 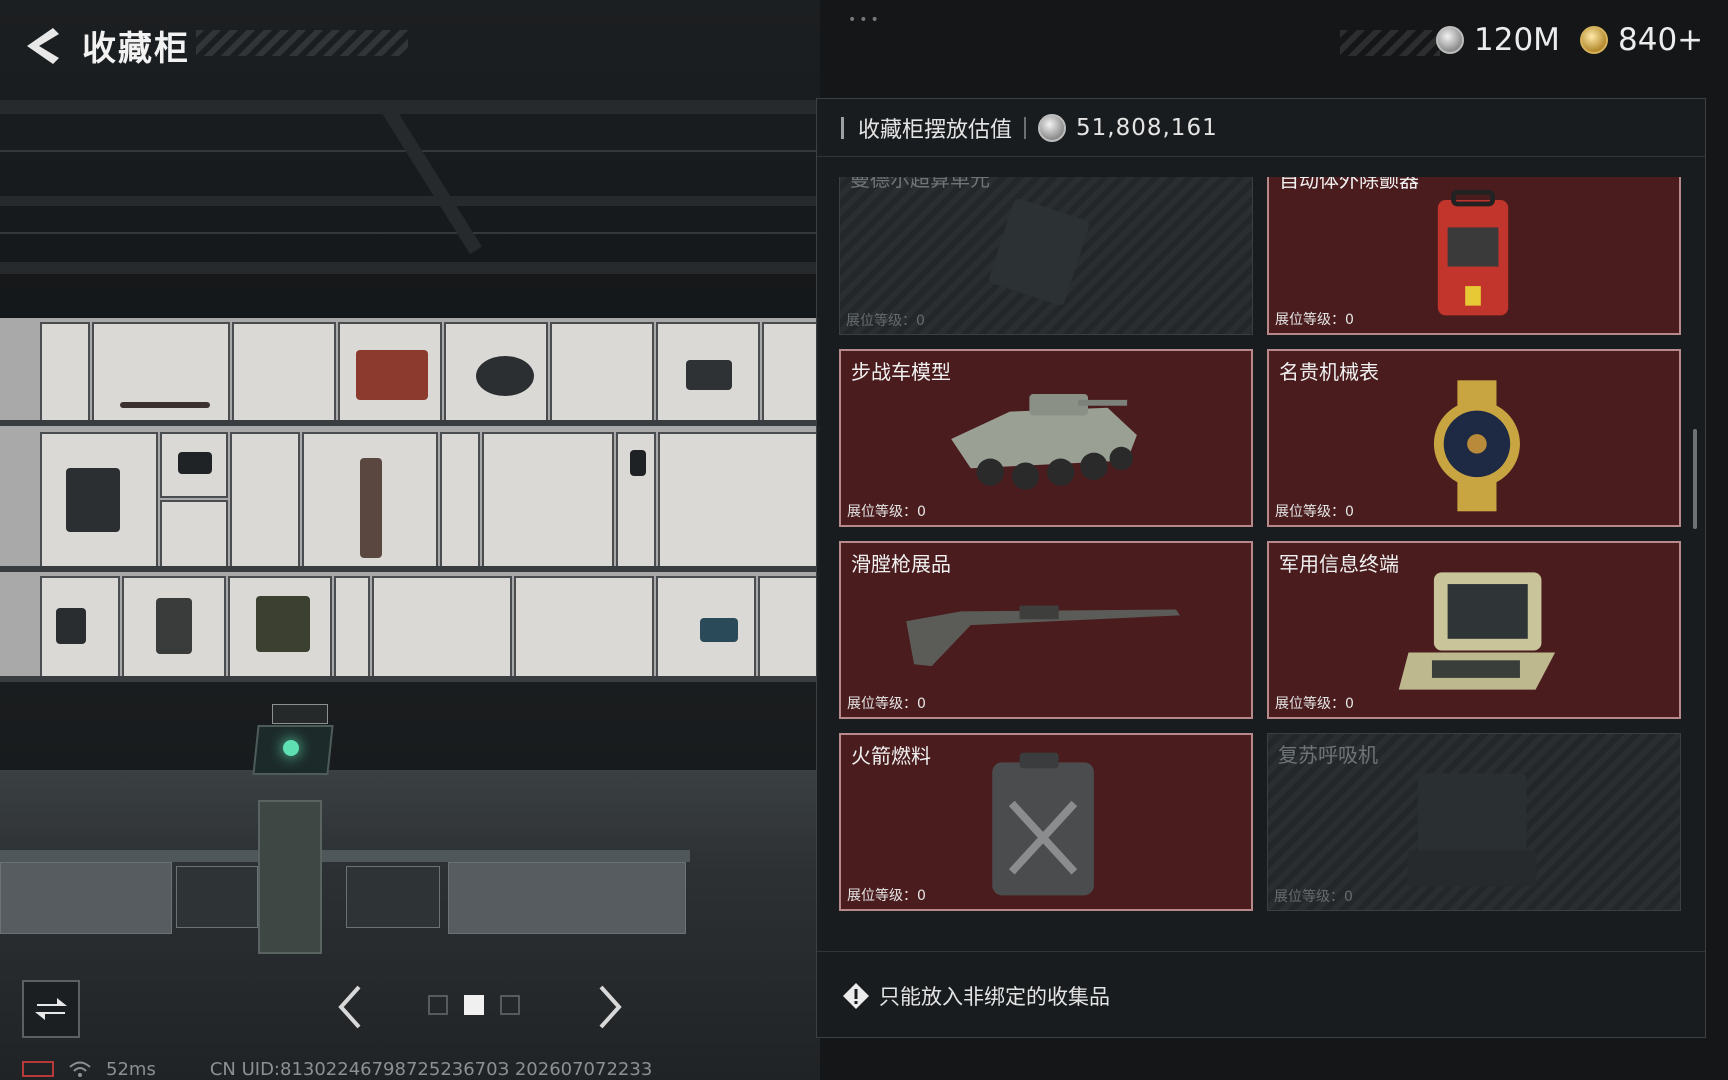 I want to click on gold-coin-icon, so click(x=1594, y=40).